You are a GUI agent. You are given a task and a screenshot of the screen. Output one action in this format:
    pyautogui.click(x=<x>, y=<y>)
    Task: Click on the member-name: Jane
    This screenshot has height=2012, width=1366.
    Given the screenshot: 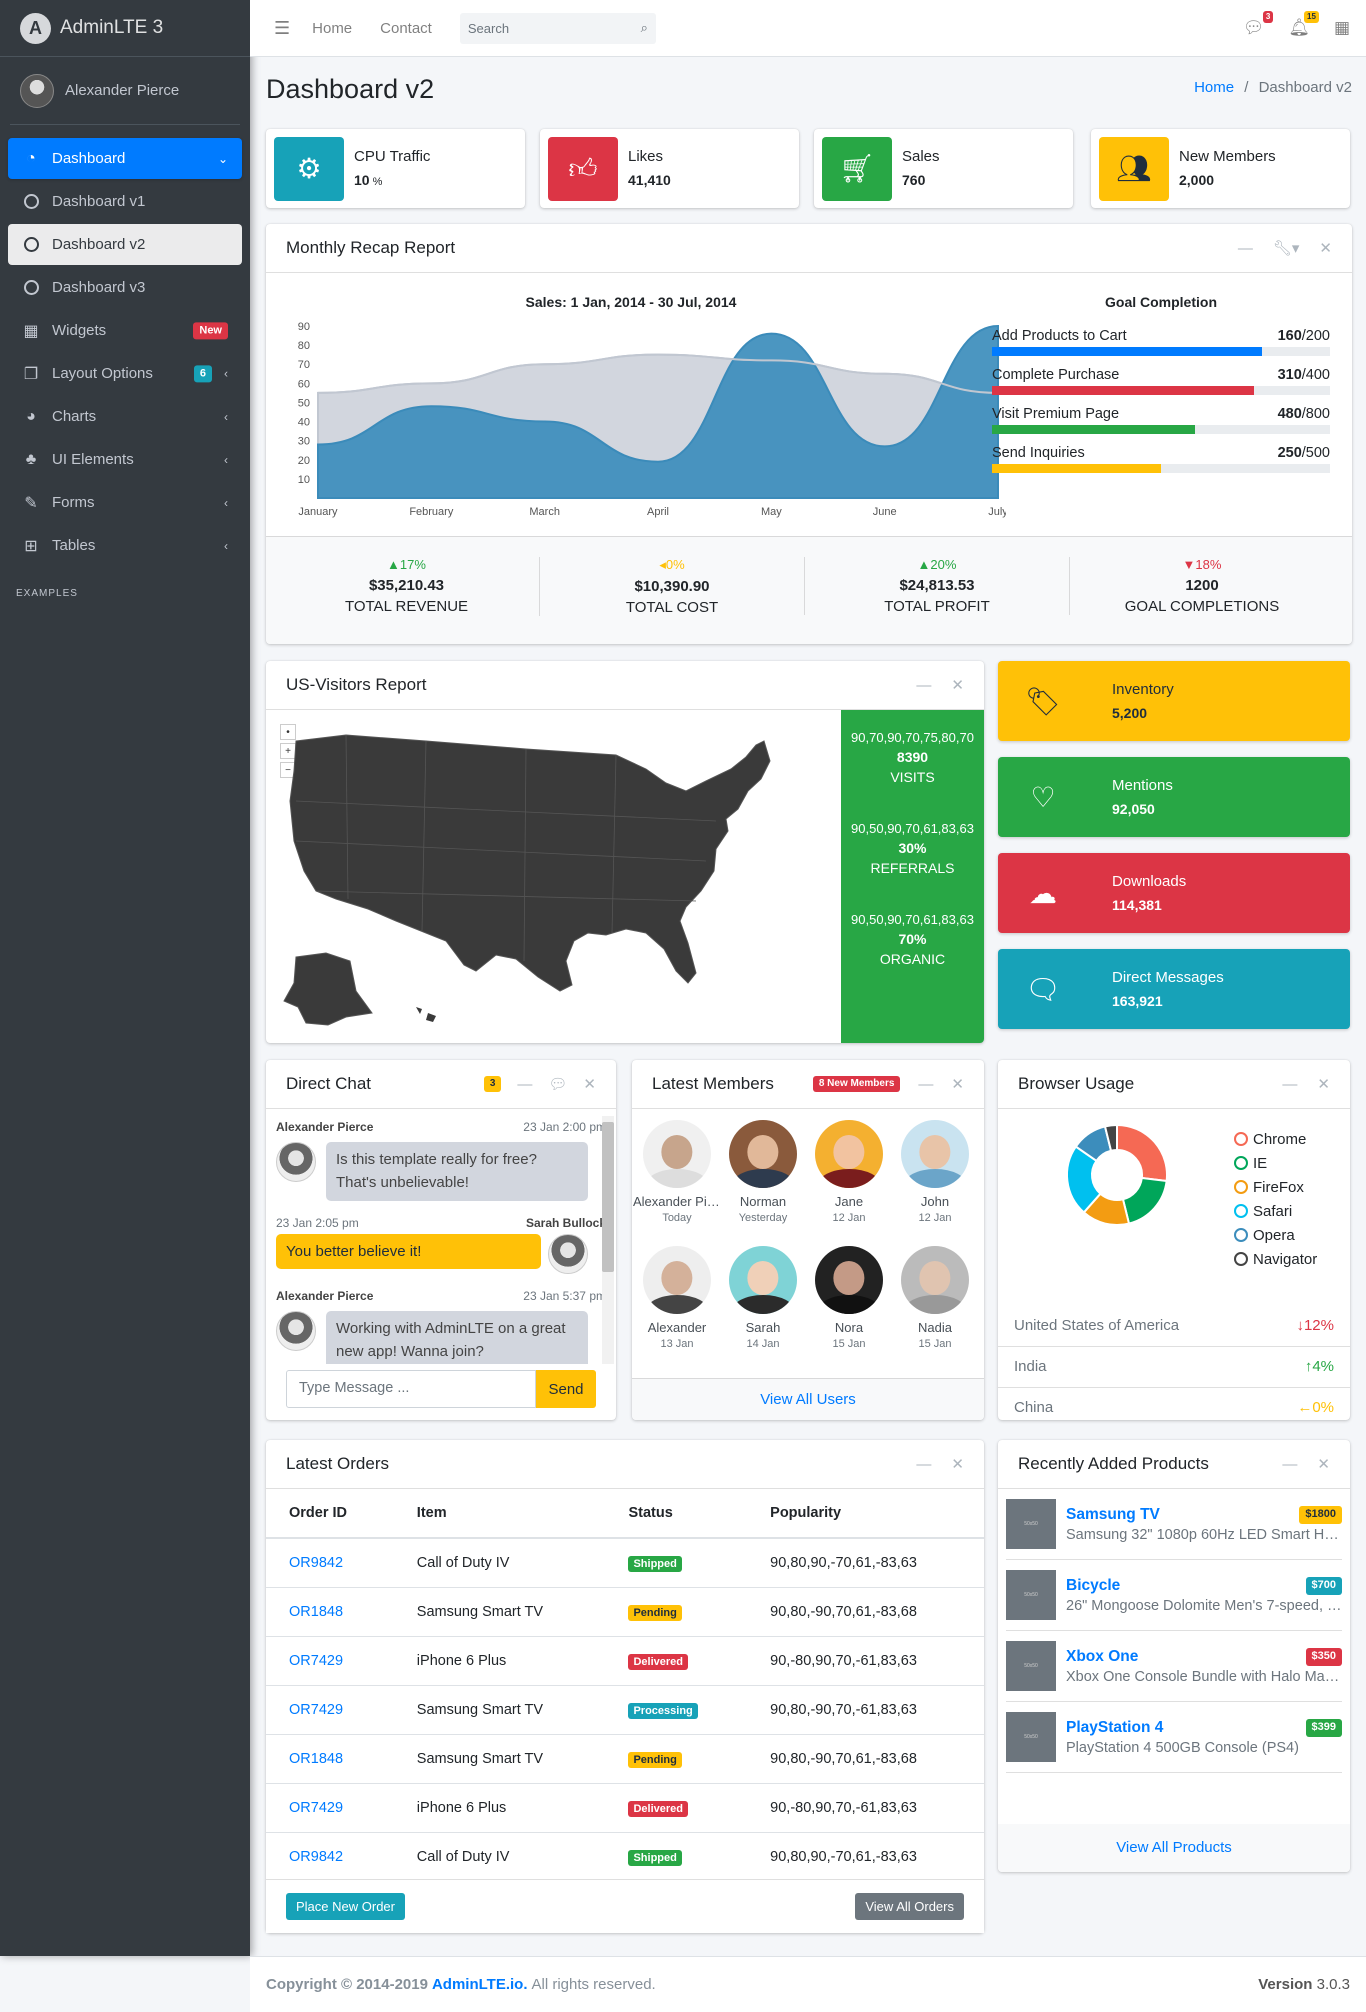 What is the action you would take?
    pyautogui.click(x=849, y=1201)
    